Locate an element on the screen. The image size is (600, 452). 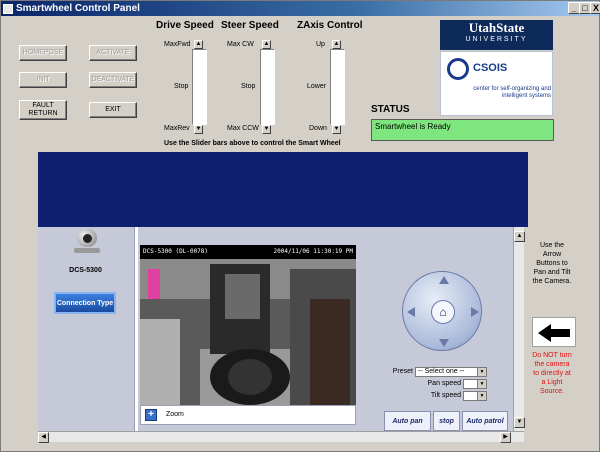
steer-down-arrow: ▼ is located at coordinates (266, 129).